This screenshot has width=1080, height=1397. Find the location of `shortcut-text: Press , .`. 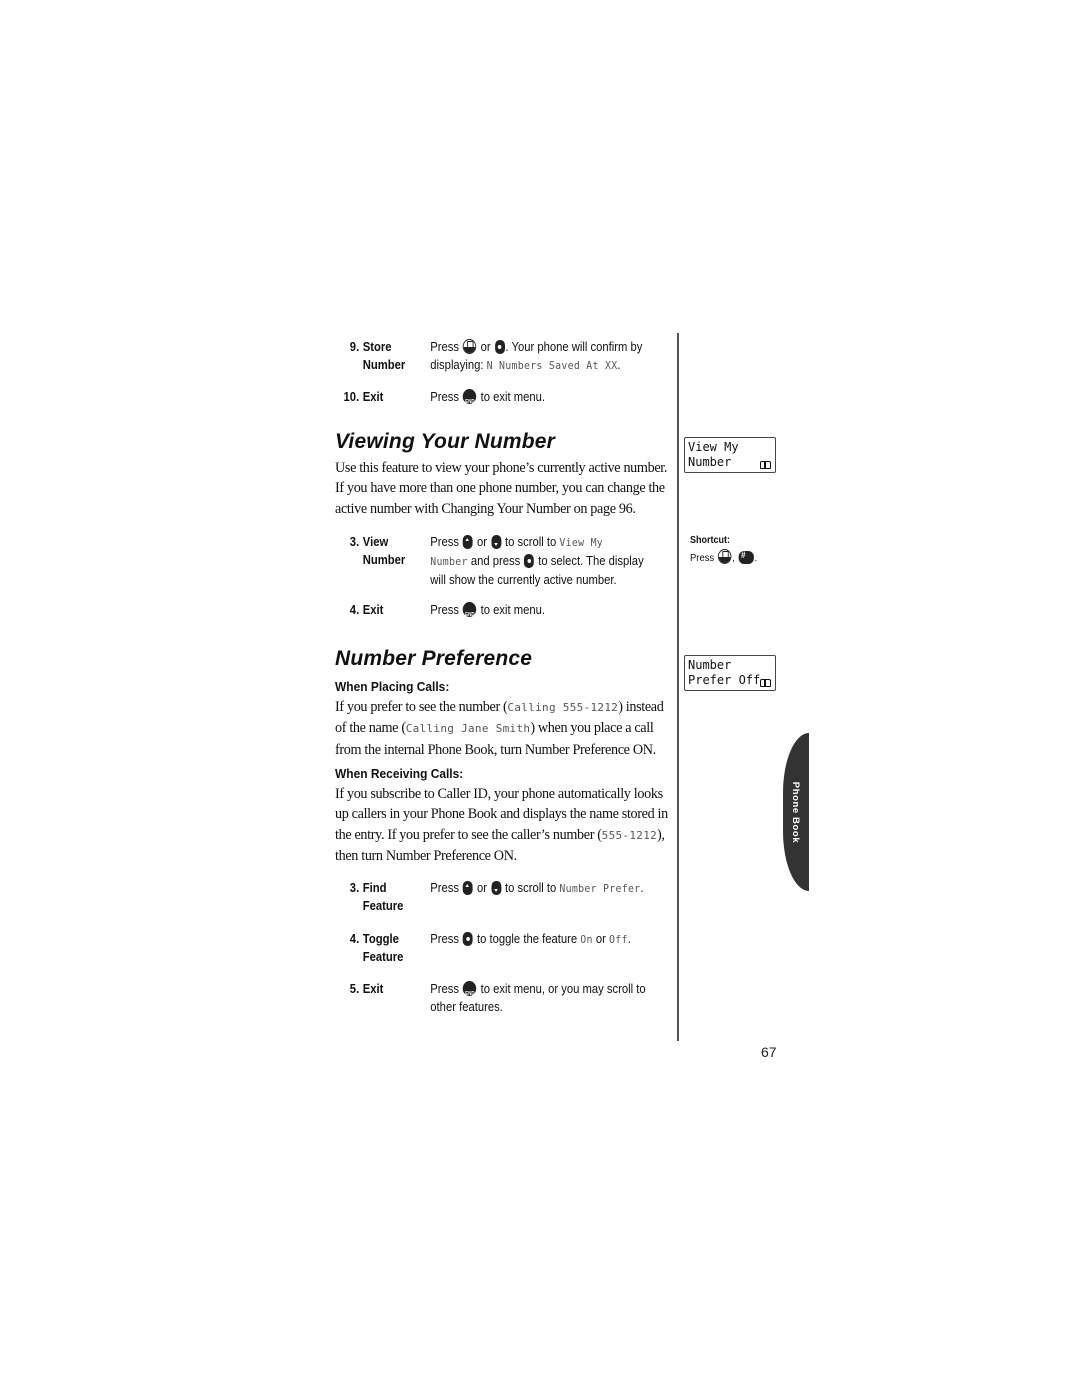

shortcut-text: Press , . is located at coordinates (723, 556).